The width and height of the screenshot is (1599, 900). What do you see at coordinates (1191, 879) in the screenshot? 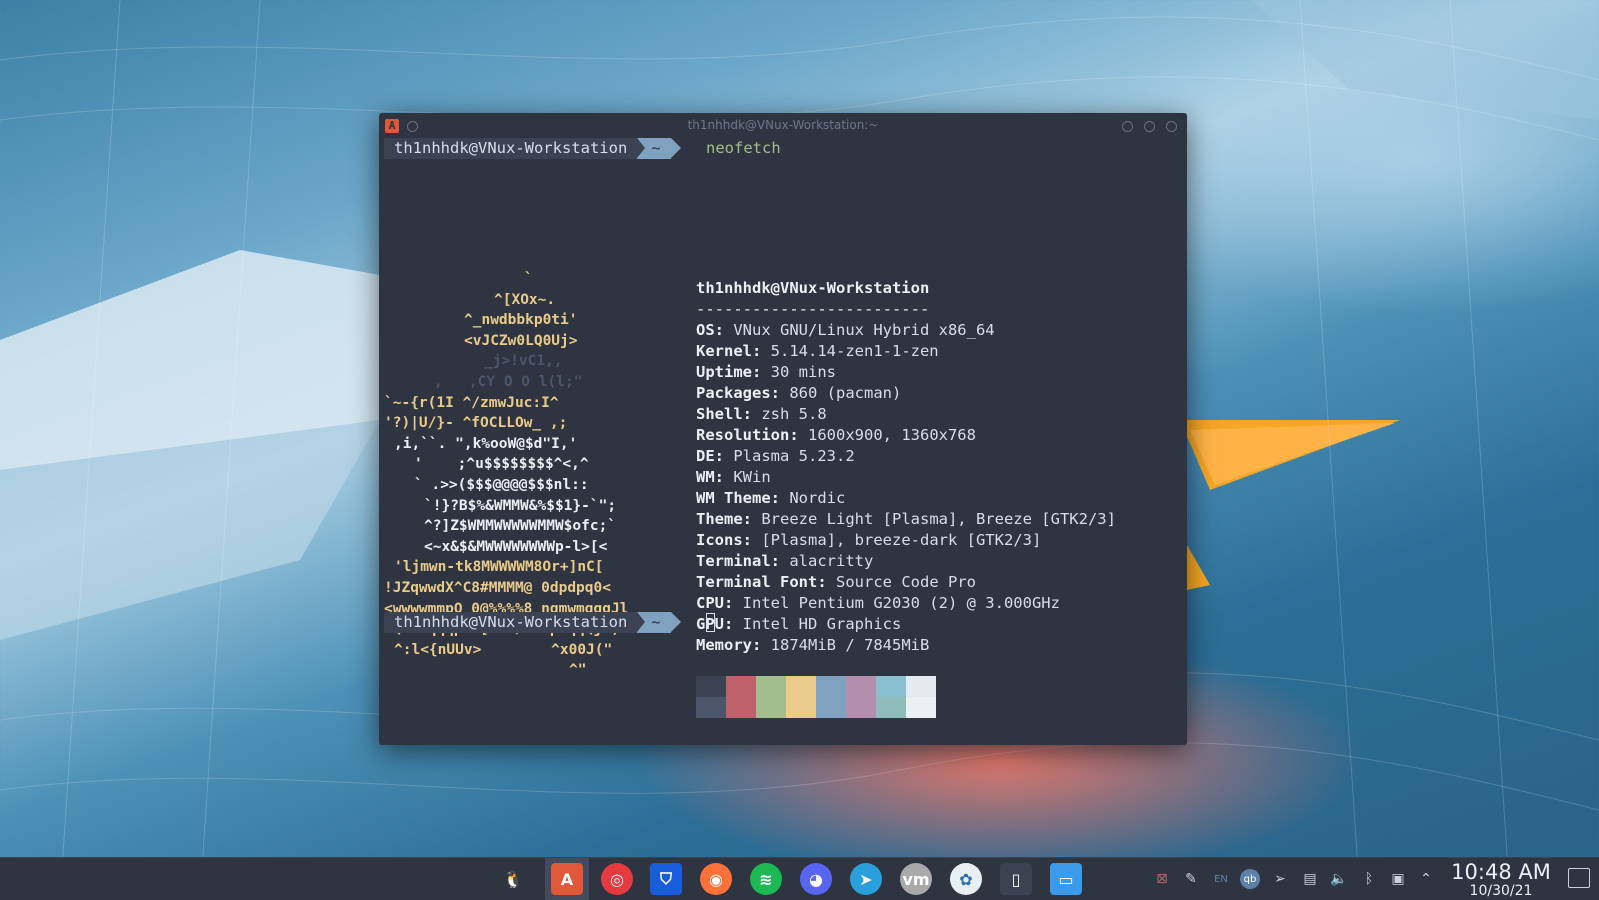
I see `brush-tray-icon: ✎` at bounding box center [1191, 879].